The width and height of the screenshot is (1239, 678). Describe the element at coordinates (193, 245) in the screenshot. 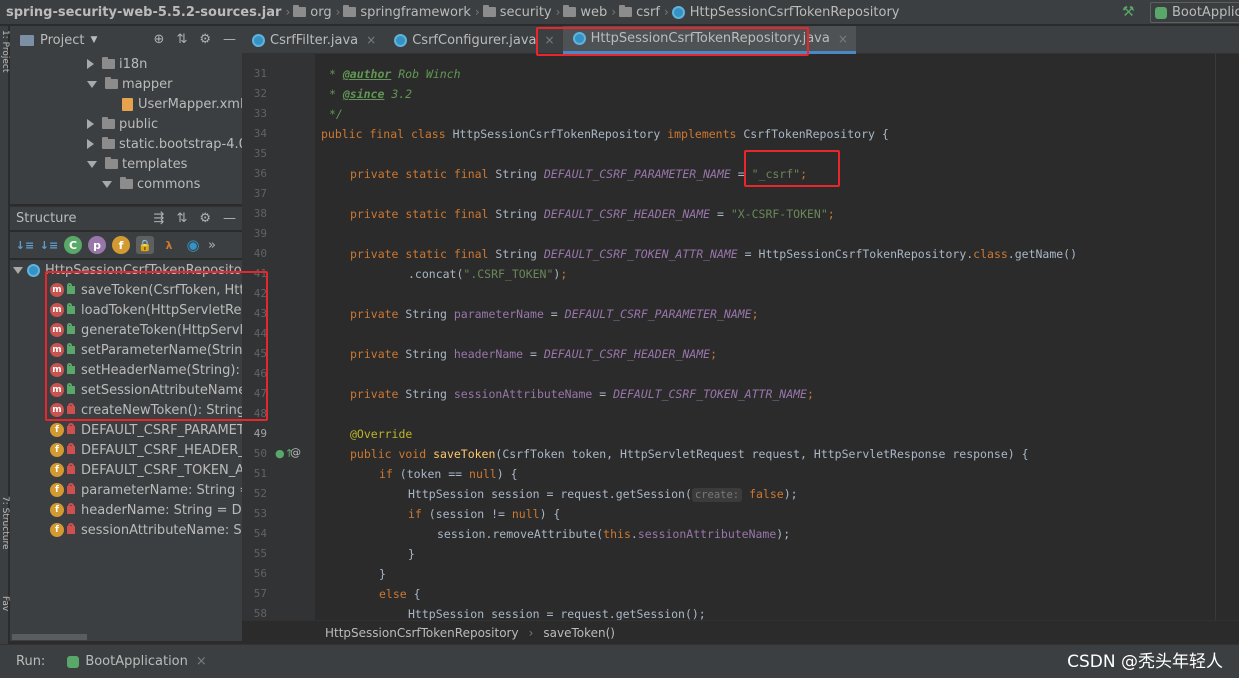

I see `autoscroll-icon: ◉` at that location.